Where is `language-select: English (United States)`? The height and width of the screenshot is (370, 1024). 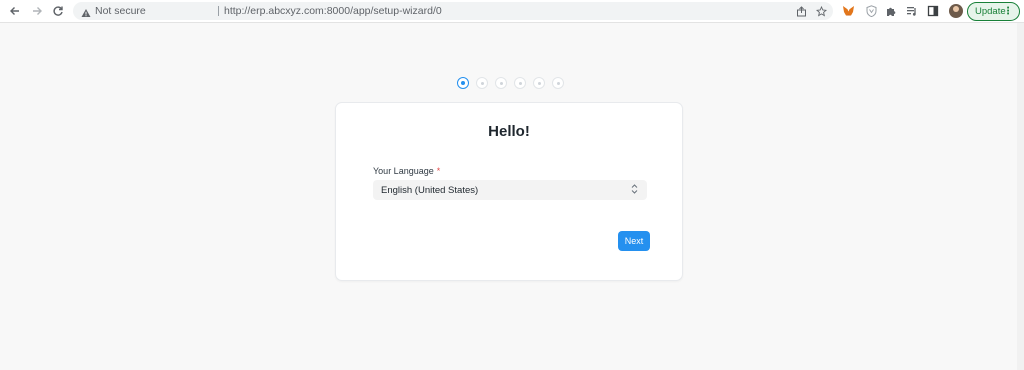 language-select: English (United States) is located at coordinates (510, 190).